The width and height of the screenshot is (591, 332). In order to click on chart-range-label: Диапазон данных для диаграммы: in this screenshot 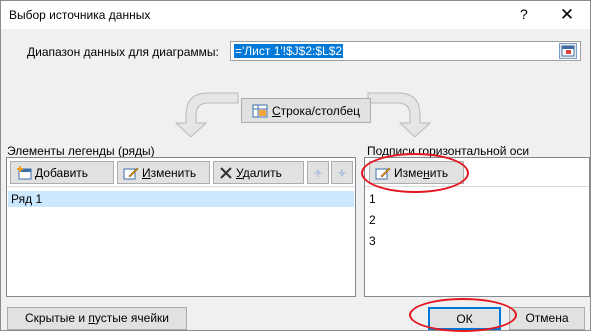, I will do `click(123, 52)`.